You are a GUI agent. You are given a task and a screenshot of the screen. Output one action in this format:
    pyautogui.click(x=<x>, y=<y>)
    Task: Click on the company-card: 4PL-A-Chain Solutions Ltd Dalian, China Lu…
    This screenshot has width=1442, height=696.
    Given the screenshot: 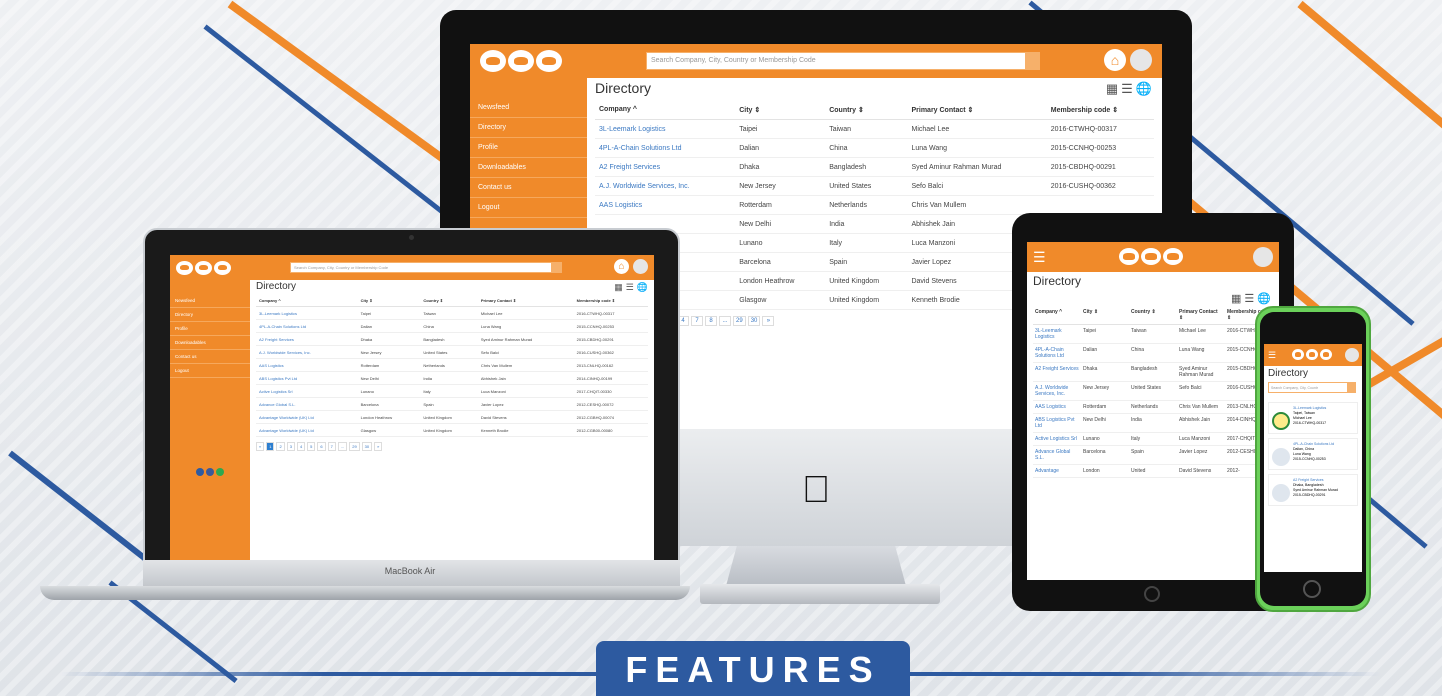 What is the action you would take?
    pyautogui.click(x=1313, y=454)
    